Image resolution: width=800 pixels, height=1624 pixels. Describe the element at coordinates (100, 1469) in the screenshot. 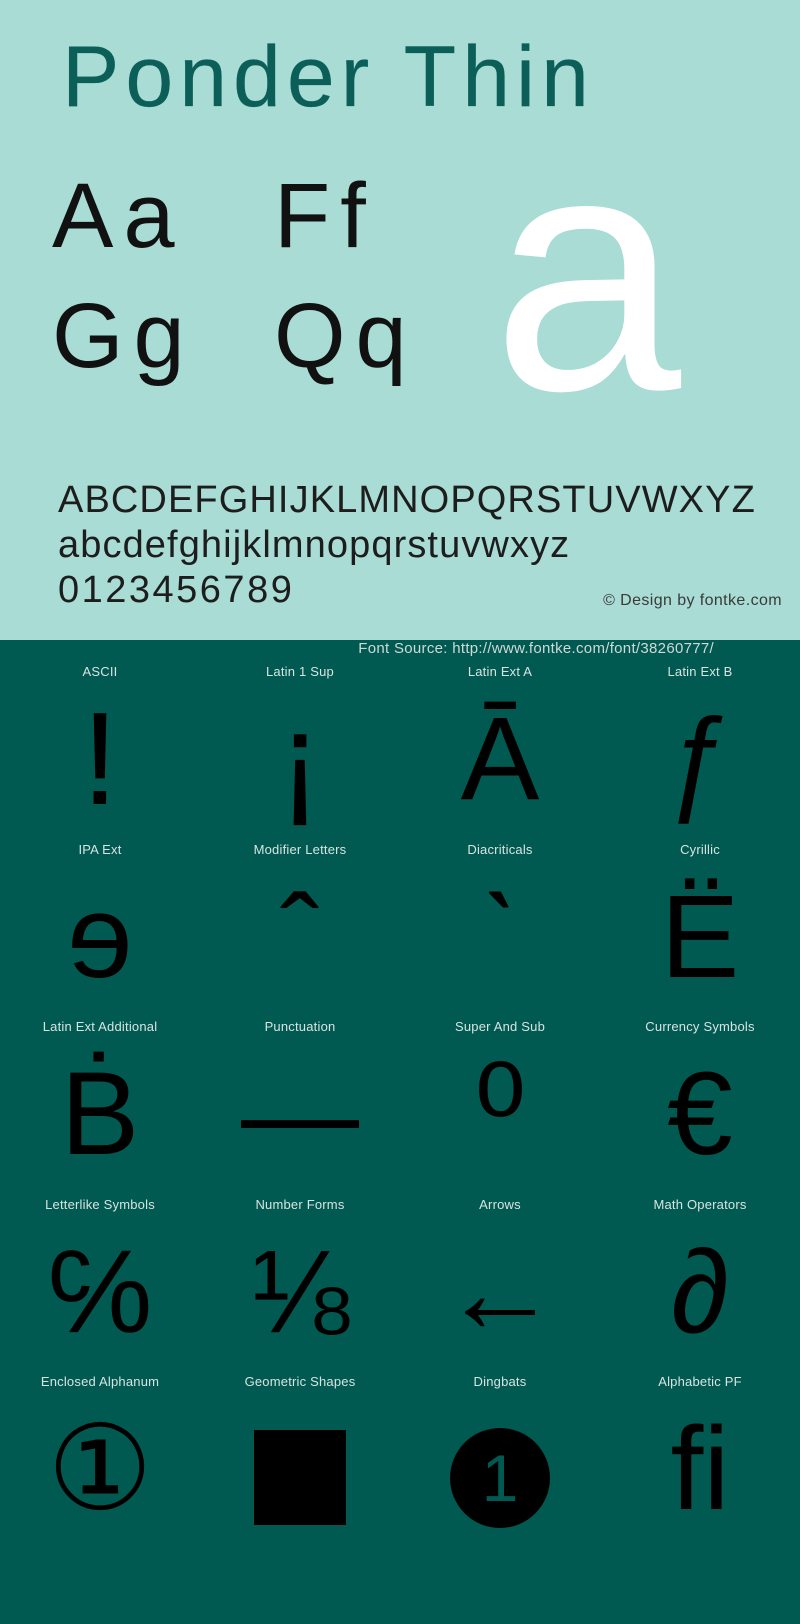

I see `unicode-block-glyph: ①` at that location.